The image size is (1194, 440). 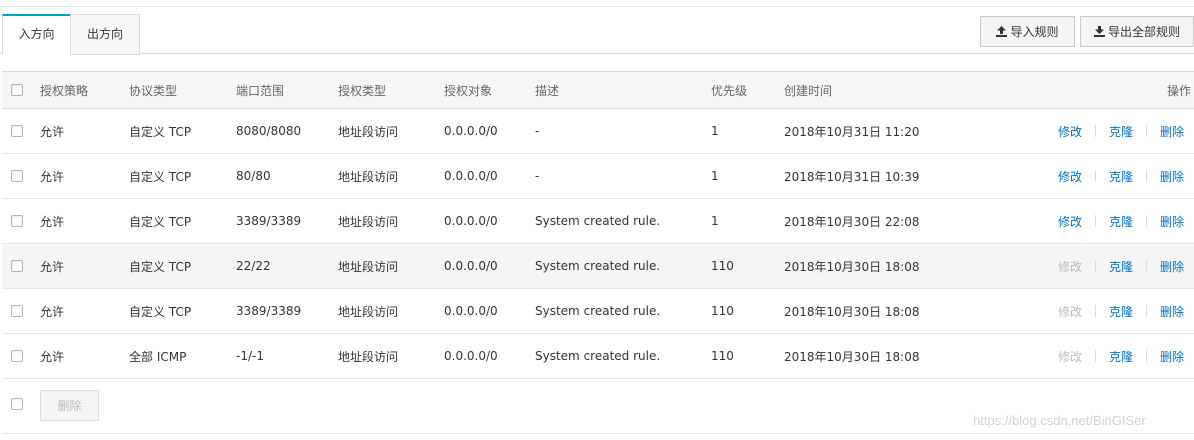 What do you see at coordinates (36, 34) in the screenshot?
I see `tab-inbound: 入方向` at bounding box center [36, 34].